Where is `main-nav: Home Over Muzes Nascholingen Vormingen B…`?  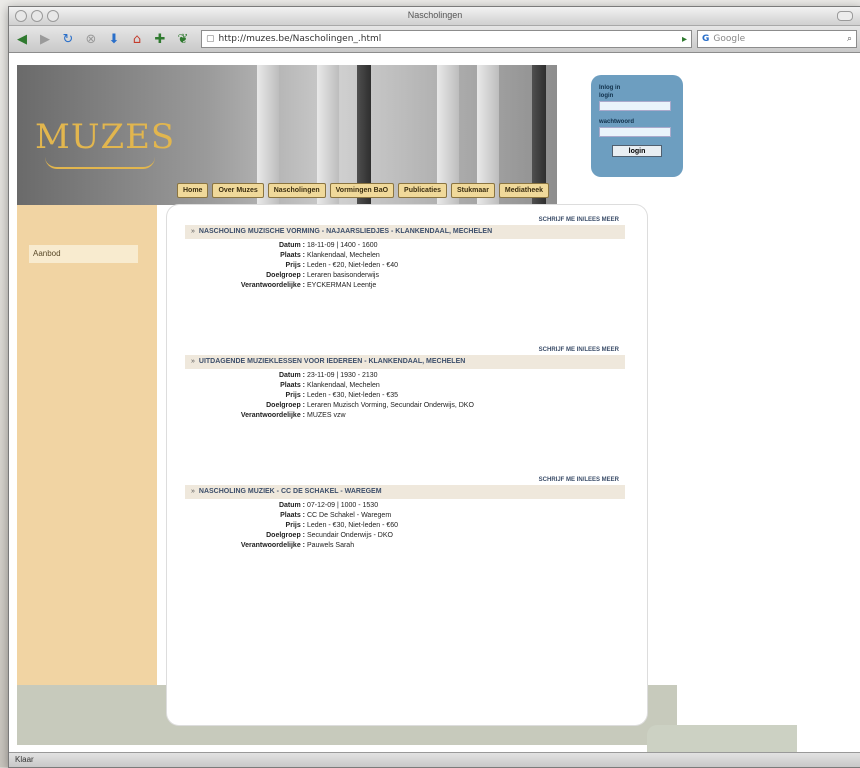
main-nav: Home Over Muzes Nascholingen Vormingen B… is located at coordinates (363, 190).